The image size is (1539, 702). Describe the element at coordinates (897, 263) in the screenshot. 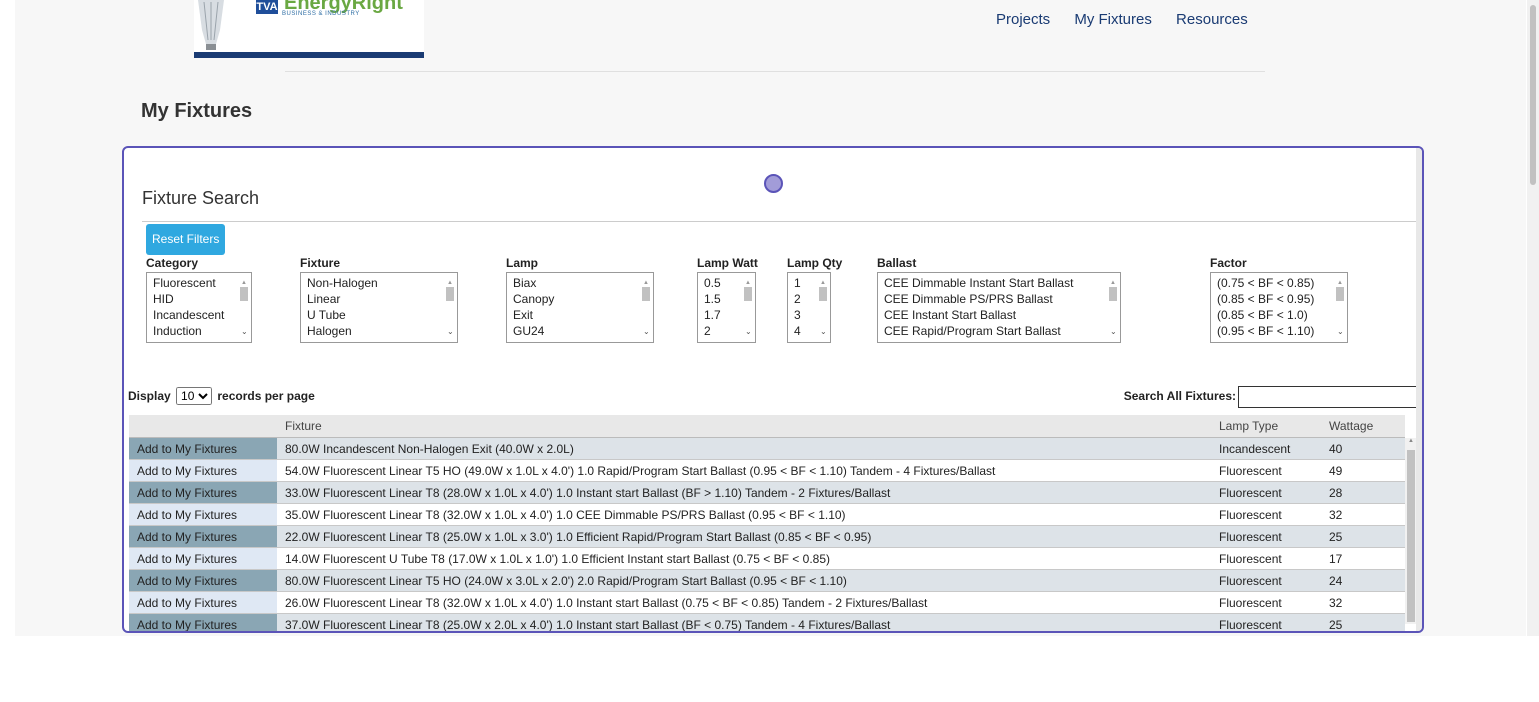

I see `ballast-label: Ballast` at that location.